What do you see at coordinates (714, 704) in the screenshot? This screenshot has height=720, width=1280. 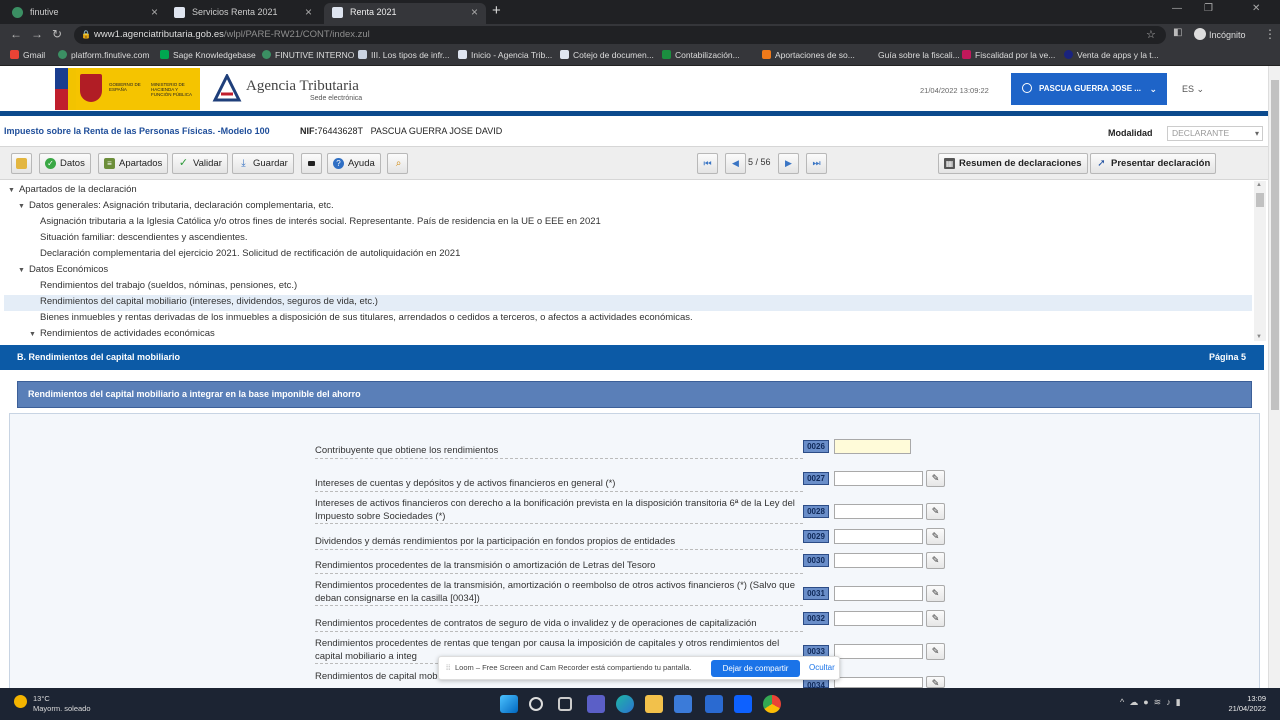 I see `mail-icon` at bounding box center [714, 704].